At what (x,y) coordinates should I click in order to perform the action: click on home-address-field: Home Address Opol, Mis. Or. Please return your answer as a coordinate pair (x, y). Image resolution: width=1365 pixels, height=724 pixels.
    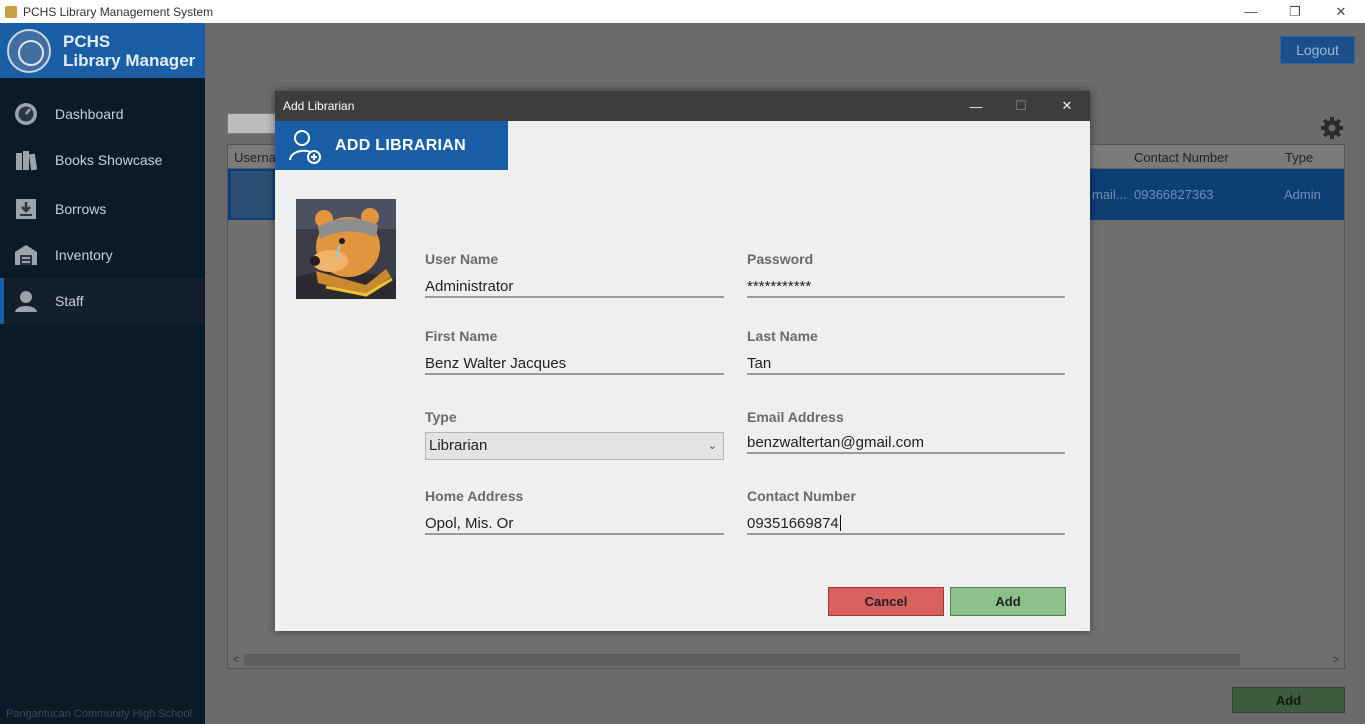
    Looking at the image, I should click on (574, 511).